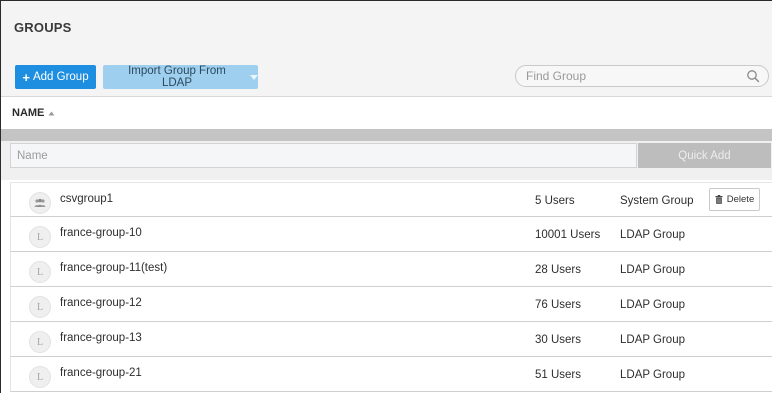  I want to click on name-column-header: NAME, so click(33, 113).